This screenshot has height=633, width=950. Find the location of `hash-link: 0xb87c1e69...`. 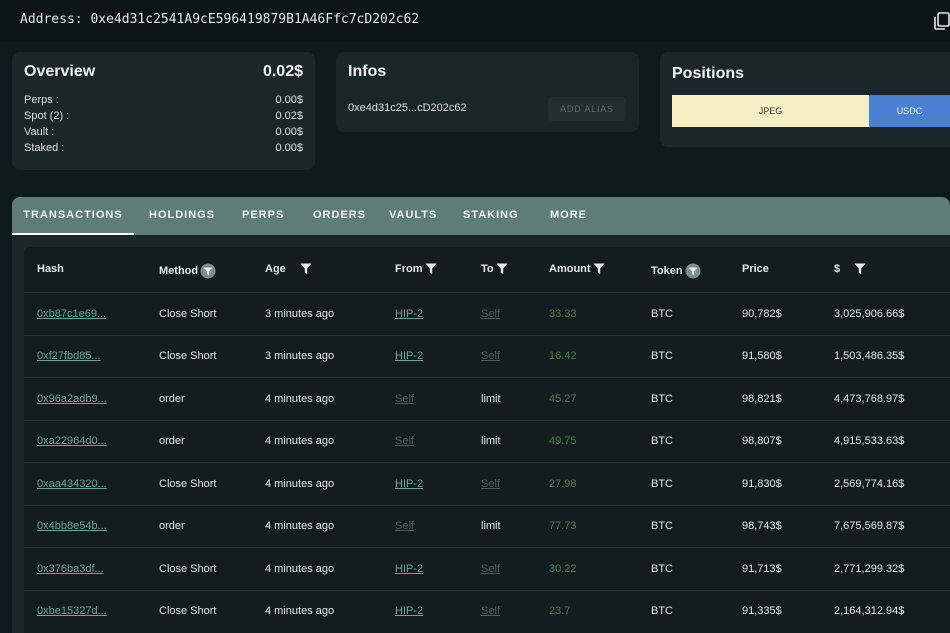

hash-link: 0xb87c1e69... is located at coordinates (71, 314).